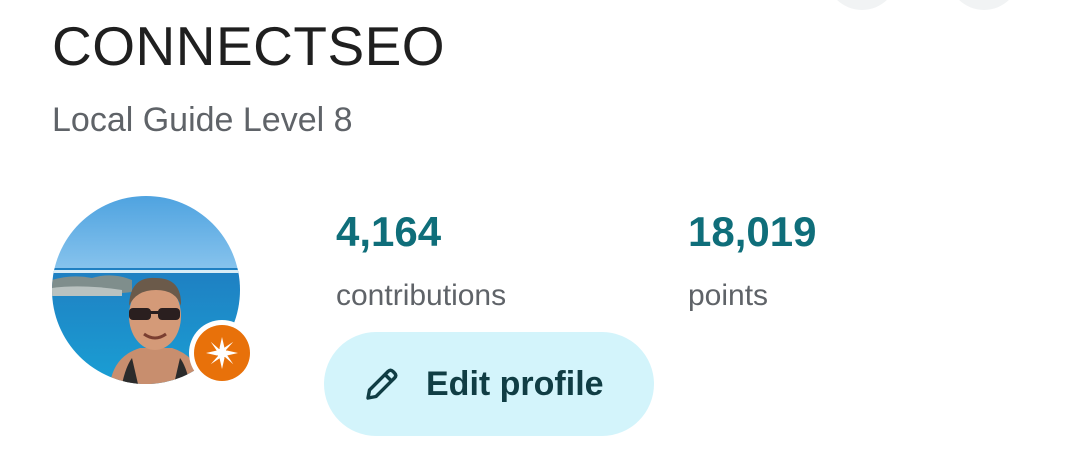 This screenshot has height=466, width=1080. Describe the element at coordinates (382, 384) in the screenshot. I see `pencil-icon` at that location.